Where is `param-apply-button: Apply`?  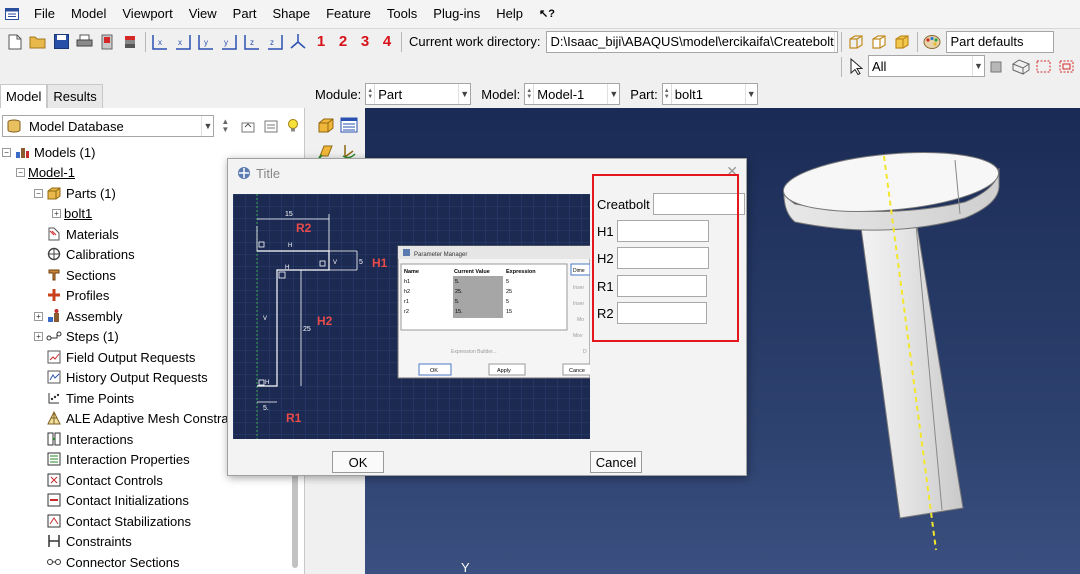 param-apply-button: Apply is located at coordinates (504, 371).